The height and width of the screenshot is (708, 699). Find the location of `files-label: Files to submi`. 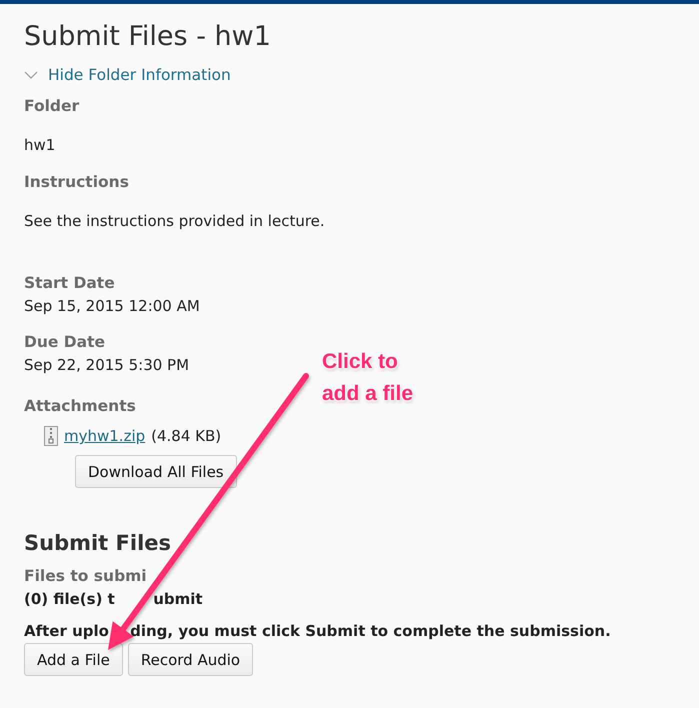

files-label: Files to submi is located at coordinates (85, 576).